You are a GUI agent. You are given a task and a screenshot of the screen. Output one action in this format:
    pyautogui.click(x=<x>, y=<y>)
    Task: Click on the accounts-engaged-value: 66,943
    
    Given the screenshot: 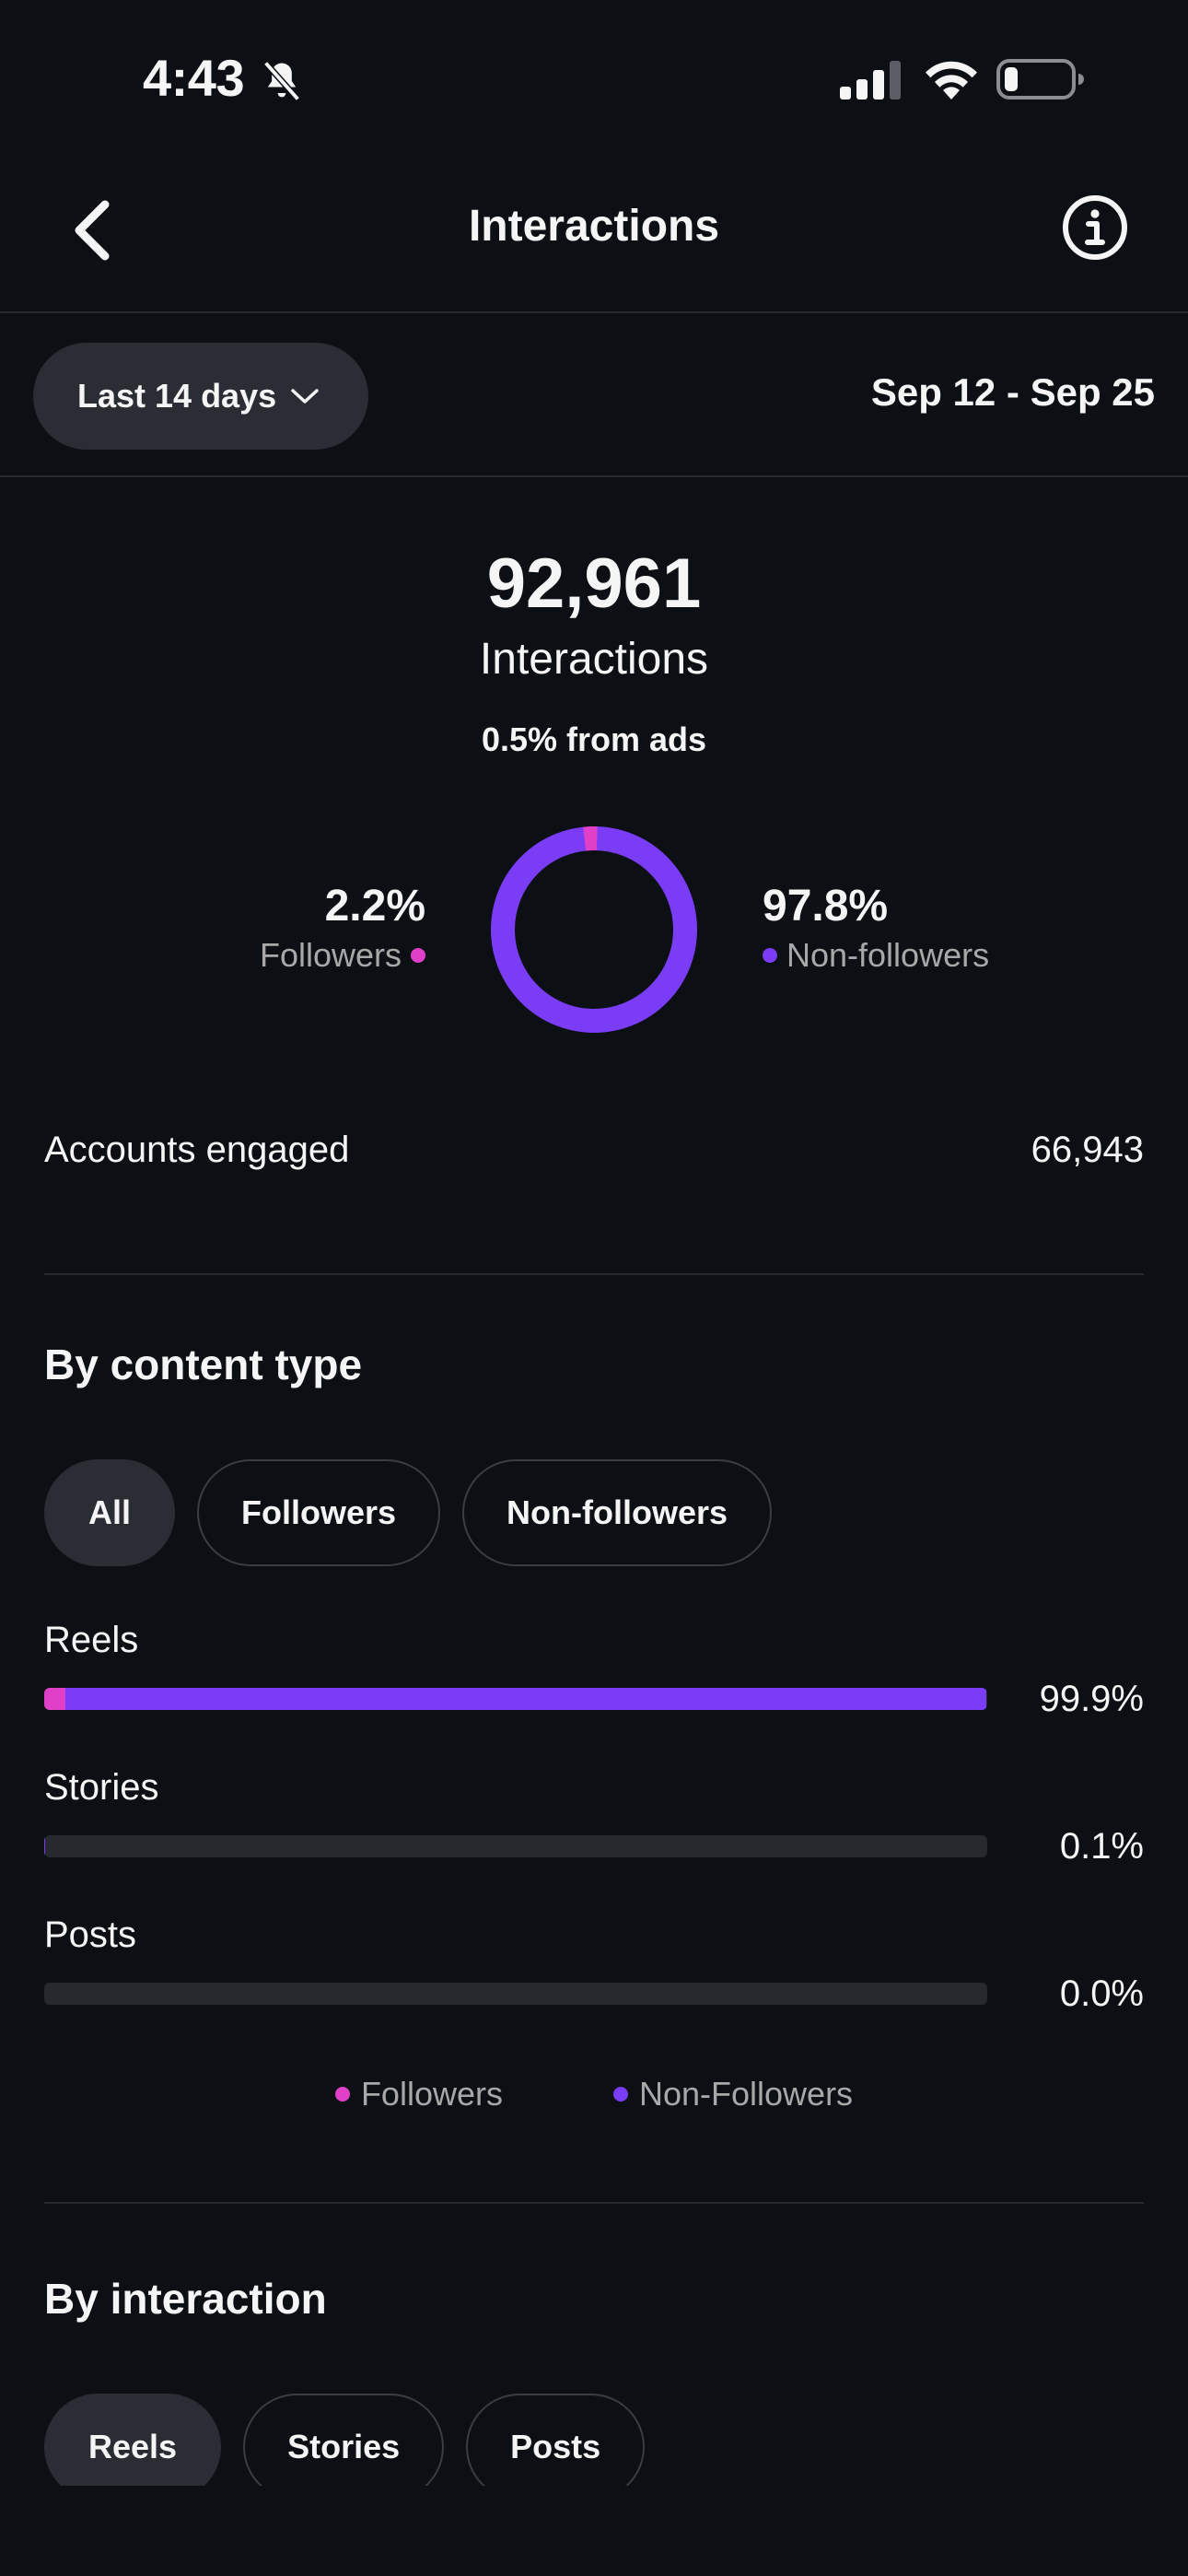 What is the action you would take?
    pyautogui.click(x=1087, y=1150)
    